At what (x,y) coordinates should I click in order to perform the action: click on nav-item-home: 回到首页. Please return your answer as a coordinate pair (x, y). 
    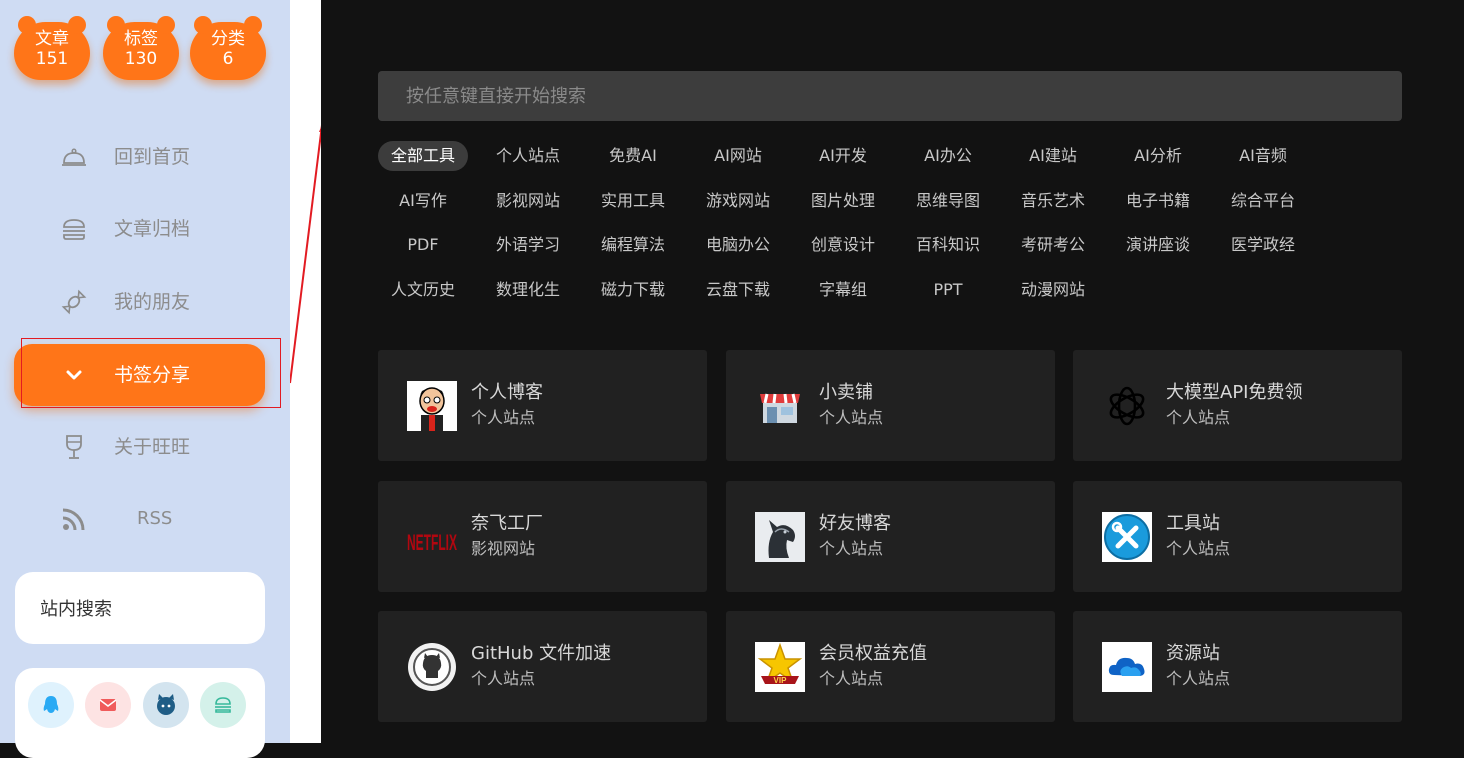
    Looking at the image, I should click on (139, 157).